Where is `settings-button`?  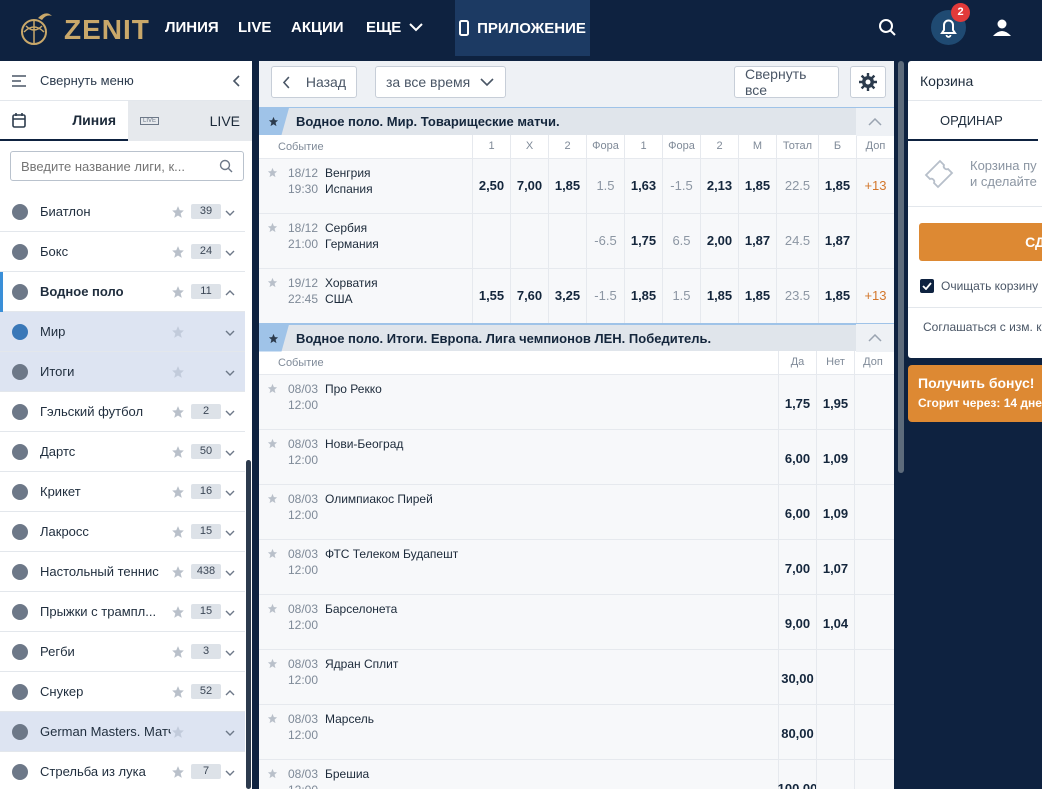
settings-button is located at coordinates (868, 82).